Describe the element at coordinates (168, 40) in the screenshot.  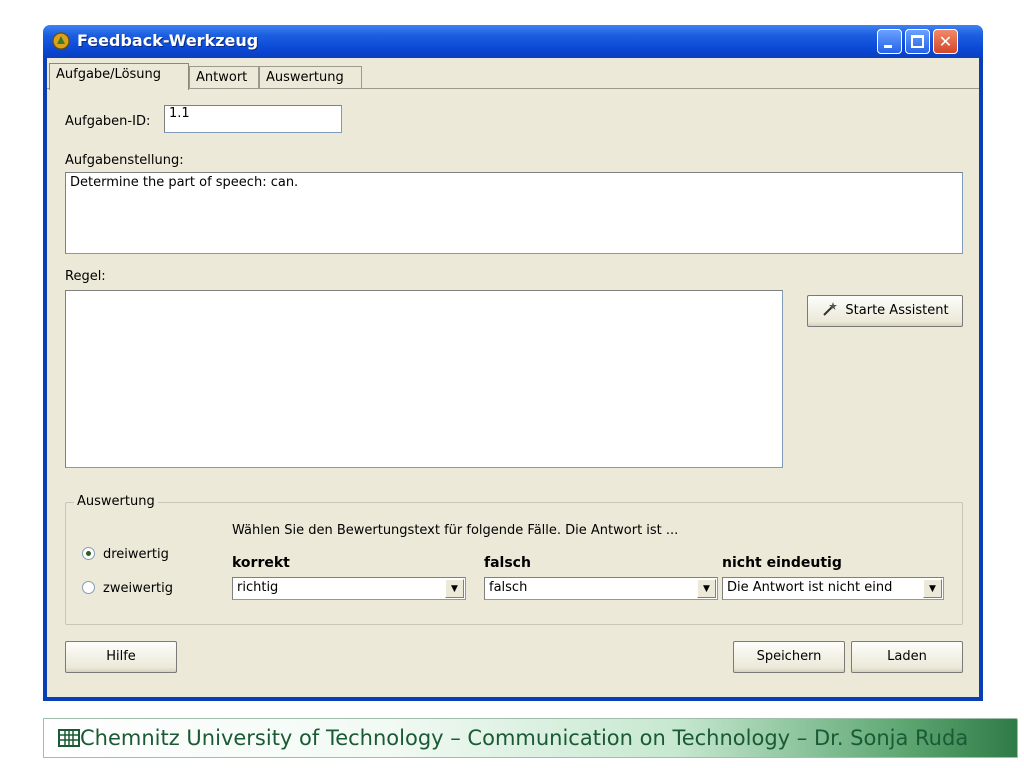
I see `window-title: Feedback-Werkzeug` at that location.